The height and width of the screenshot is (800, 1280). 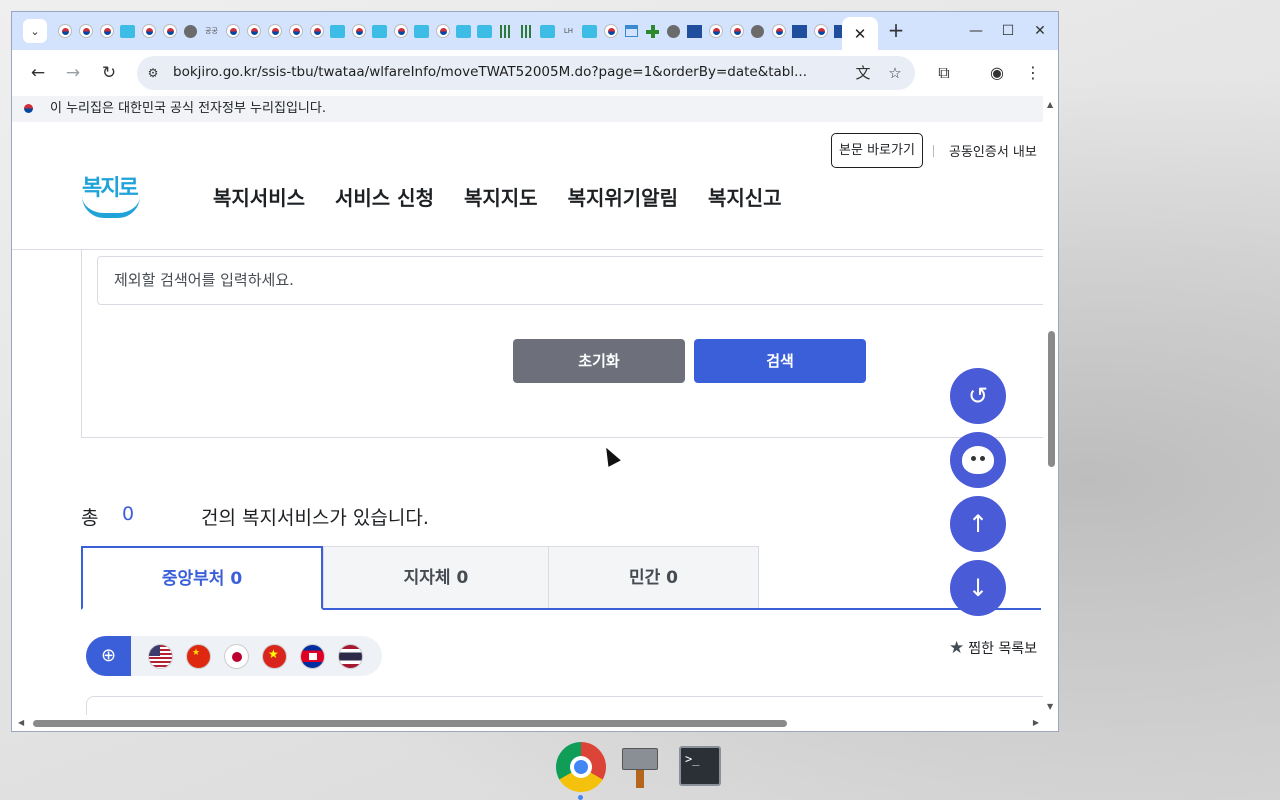 What do you see at coordinates (1050, 104) in the screenshot?
I see `scroll-up-arrow-icon: ▲` at bounding box center [1050, 104].